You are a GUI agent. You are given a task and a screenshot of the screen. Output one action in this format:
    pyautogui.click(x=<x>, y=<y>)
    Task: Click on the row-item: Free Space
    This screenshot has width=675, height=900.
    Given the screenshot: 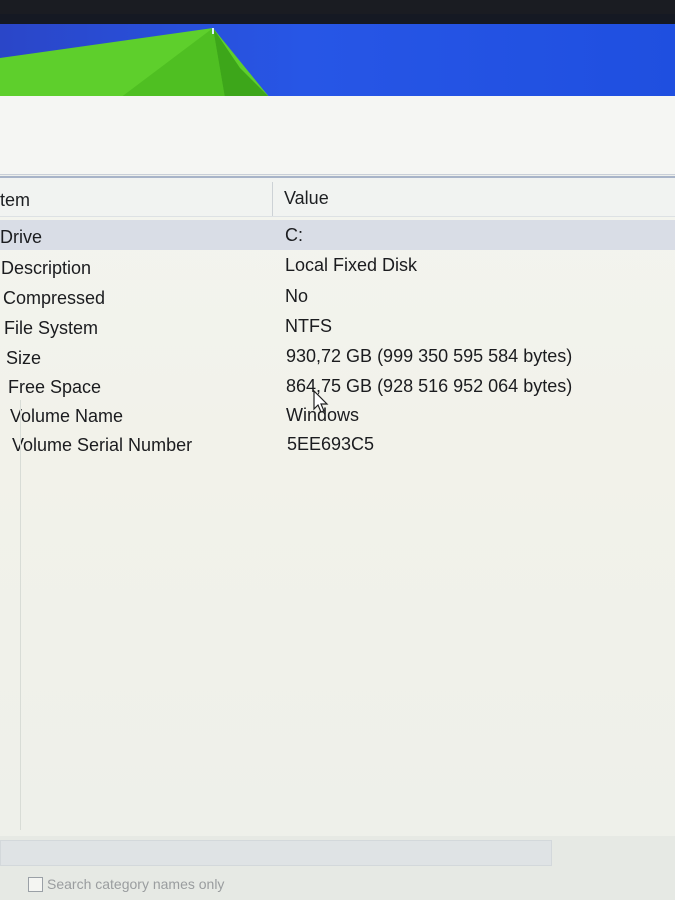 What is the action you would take?
    pyautogui.click(x=55, y=387)
    